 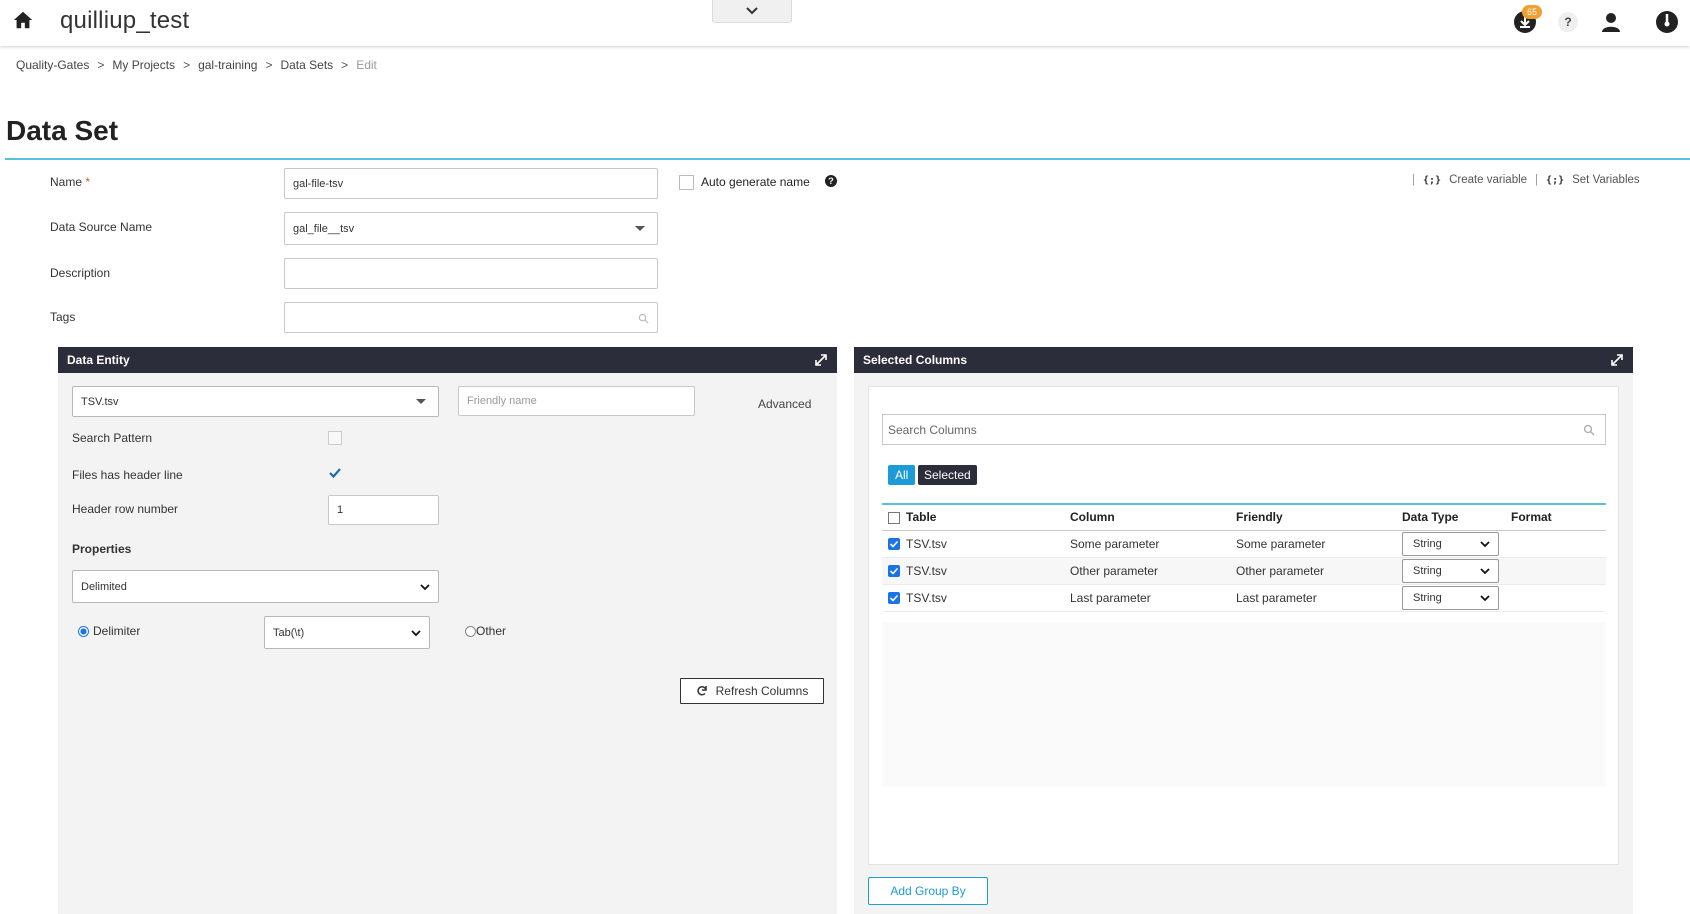 What do you see at coordinates (289, 632) in the screenshot?
I see `delimiter-value: Tab(\t)` at bounding box center [289, 632].